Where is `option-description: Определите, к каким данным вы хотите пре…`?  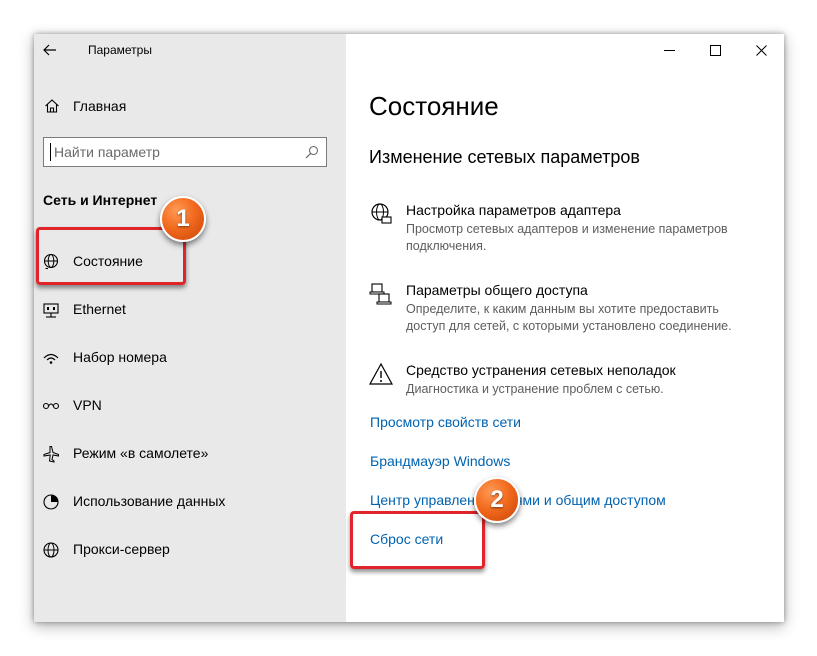 option-description: Определите, к каким данным вы хотите пре… is located at coordinates (569, 317).